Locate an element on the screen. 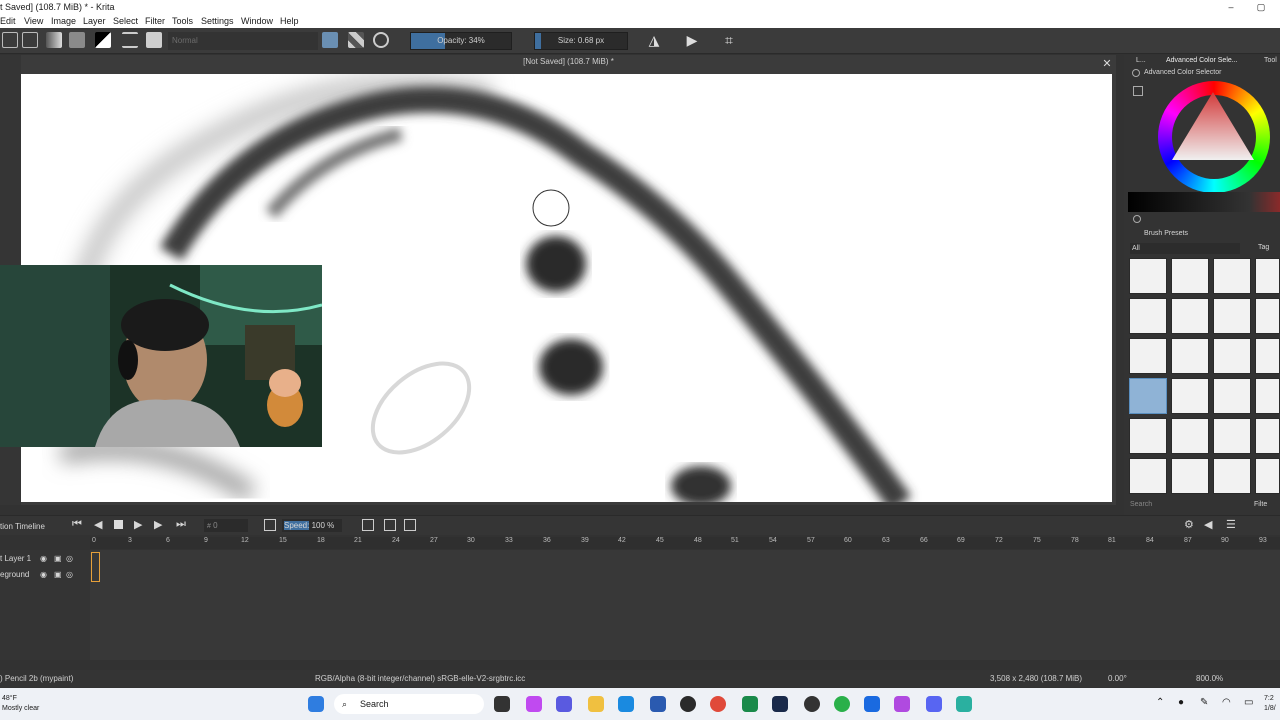 The width and height of the screenshot is (1280, 720). menu-select: Select is located at coordinates (125, 21).